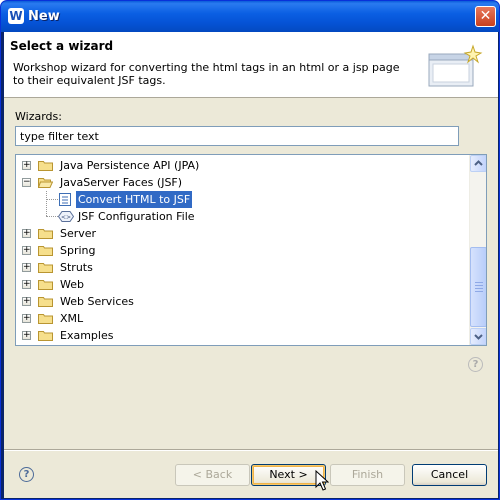 The image size is (500, 500). I want to click on tree-item-label: Server, so click(78, 233).